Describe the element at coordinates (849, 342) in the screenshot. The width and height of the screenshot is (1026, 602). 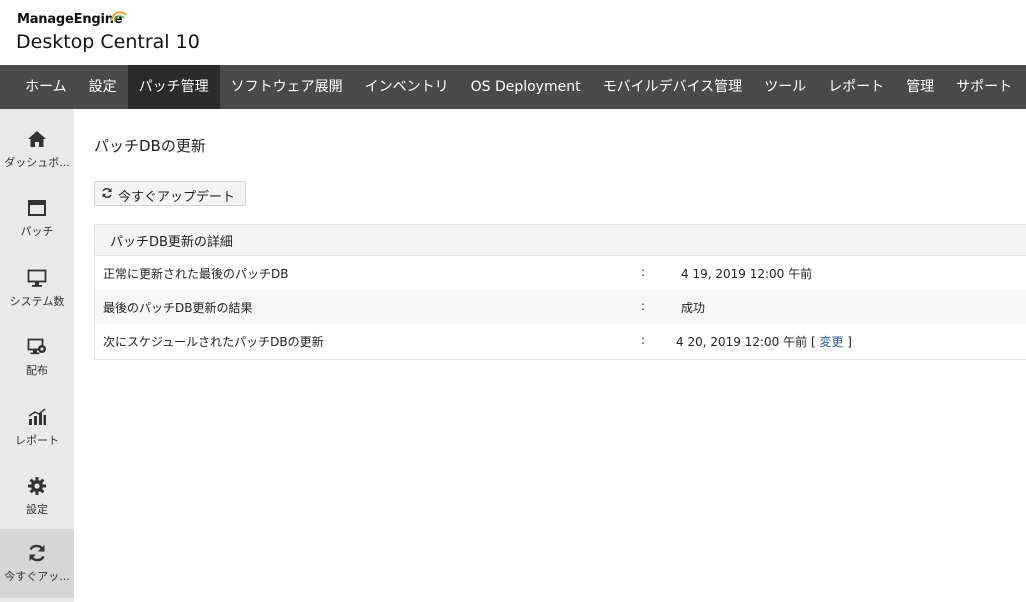
I see `bracket-close: ]` at that location.